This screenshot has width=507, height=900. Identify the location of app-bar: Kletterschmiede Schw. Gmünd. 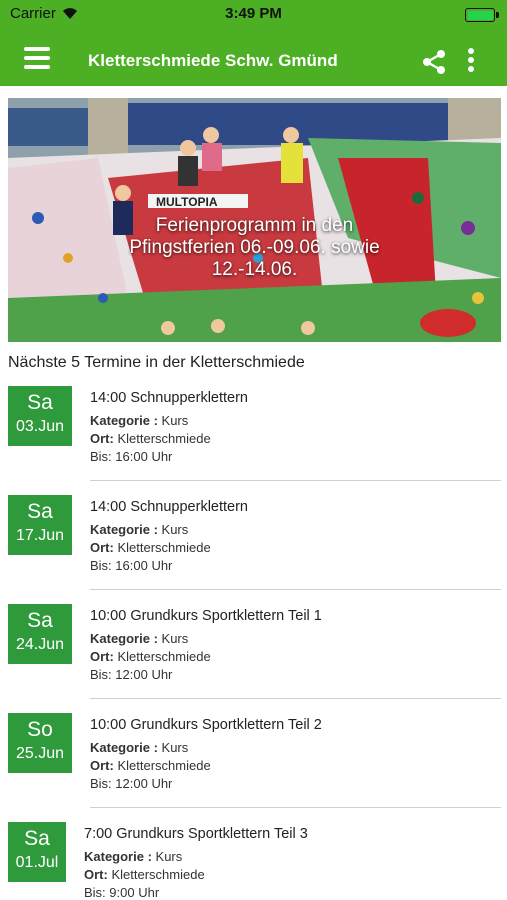
(253, 58).